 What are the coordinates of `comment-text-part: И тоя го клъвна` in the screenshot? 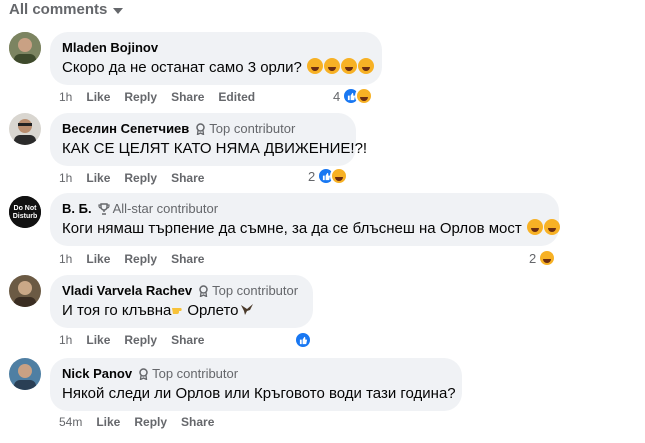 It's located at (117, 310).